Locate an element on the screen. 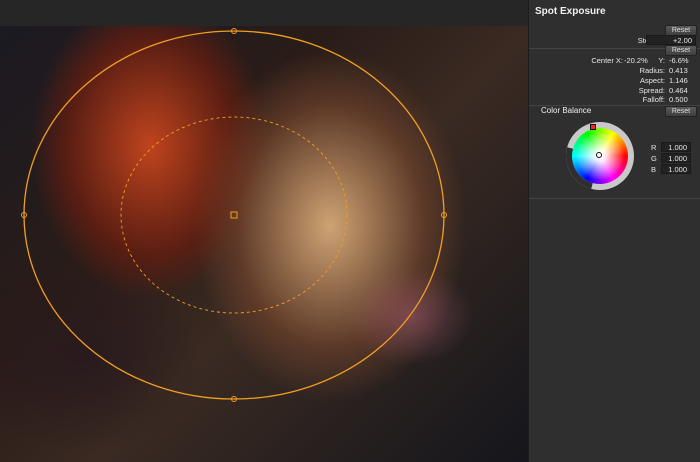 The height and width of the screenshot is (462, 700). inner-ellipse is located at coordinates (234, 215).